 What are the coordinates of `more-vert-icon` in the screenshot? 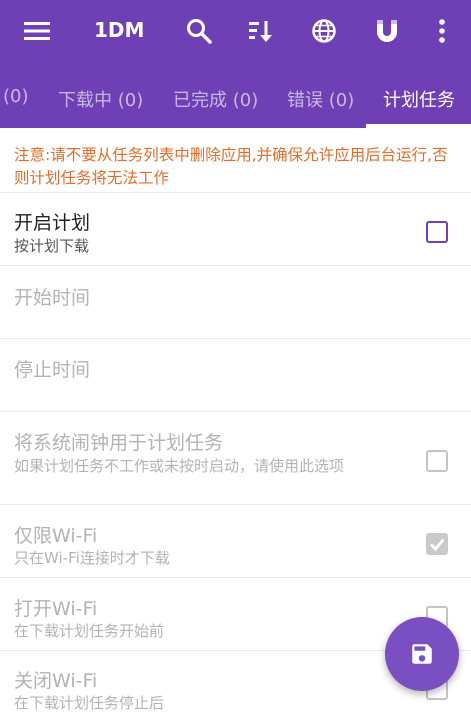 It's located at (442, 31).